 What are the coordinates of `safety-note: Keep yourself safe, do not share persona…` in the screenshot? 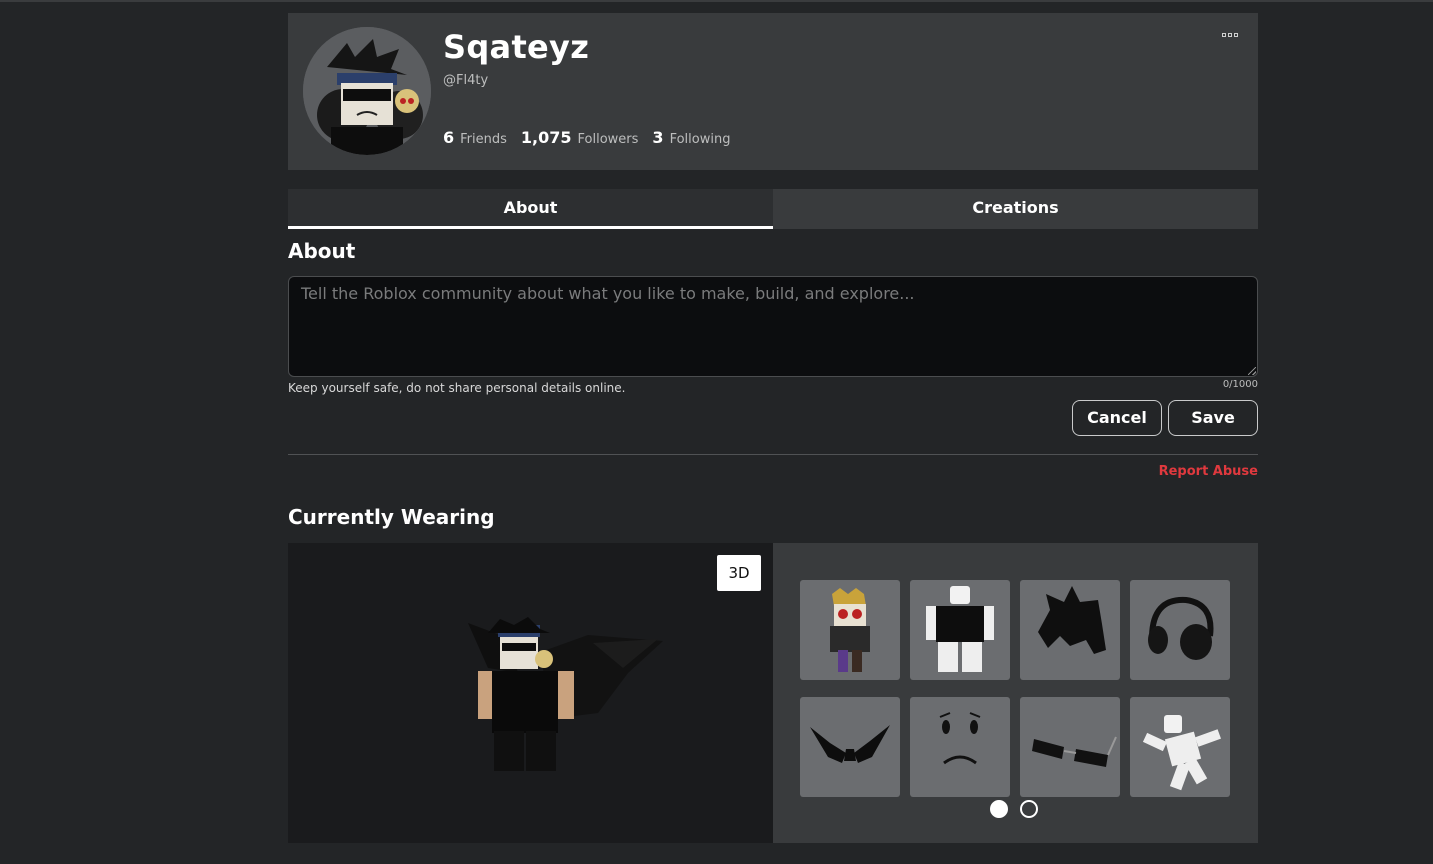 It's located at (457, 388).